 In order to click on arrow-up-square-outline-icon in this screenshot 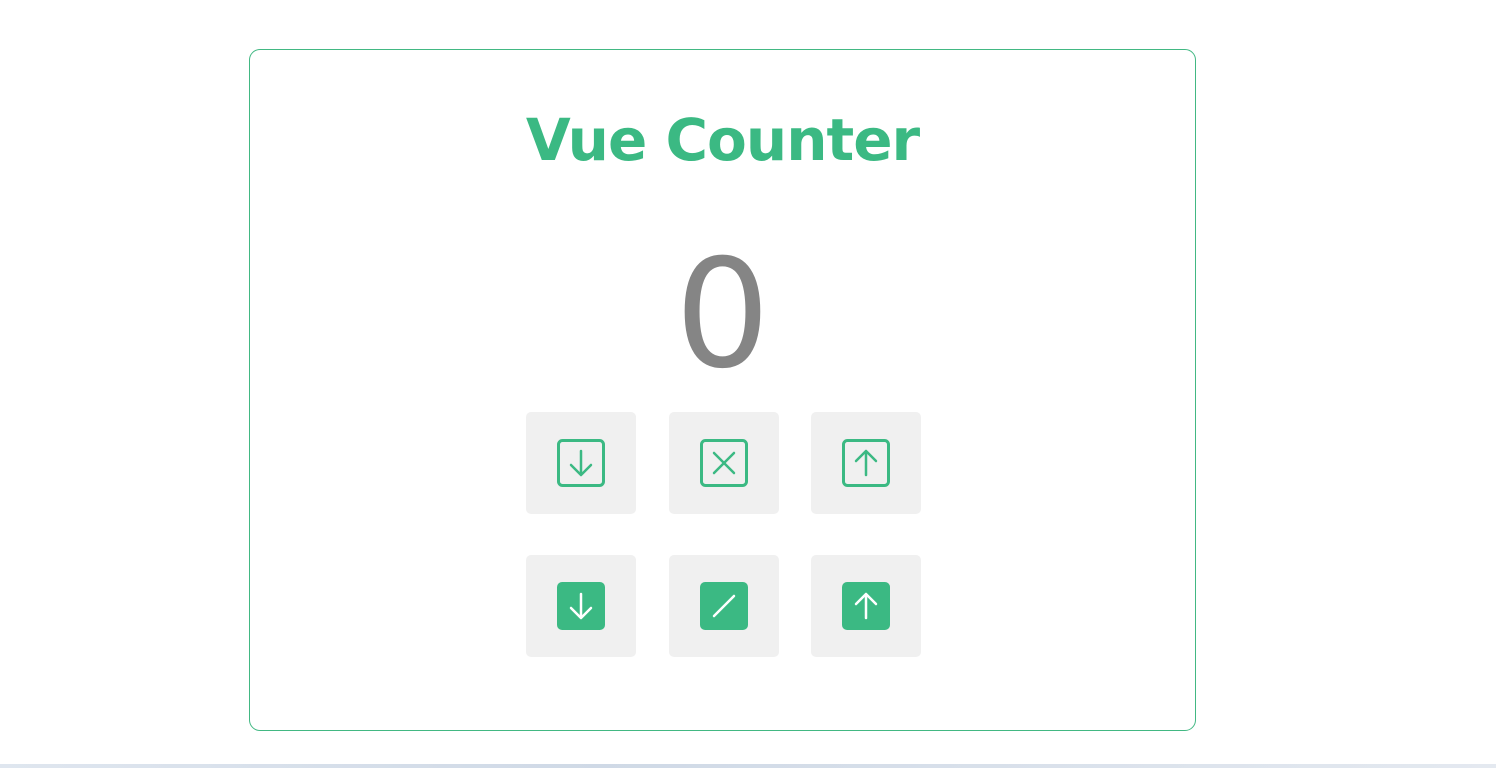, I will do `click(866, 463)`.